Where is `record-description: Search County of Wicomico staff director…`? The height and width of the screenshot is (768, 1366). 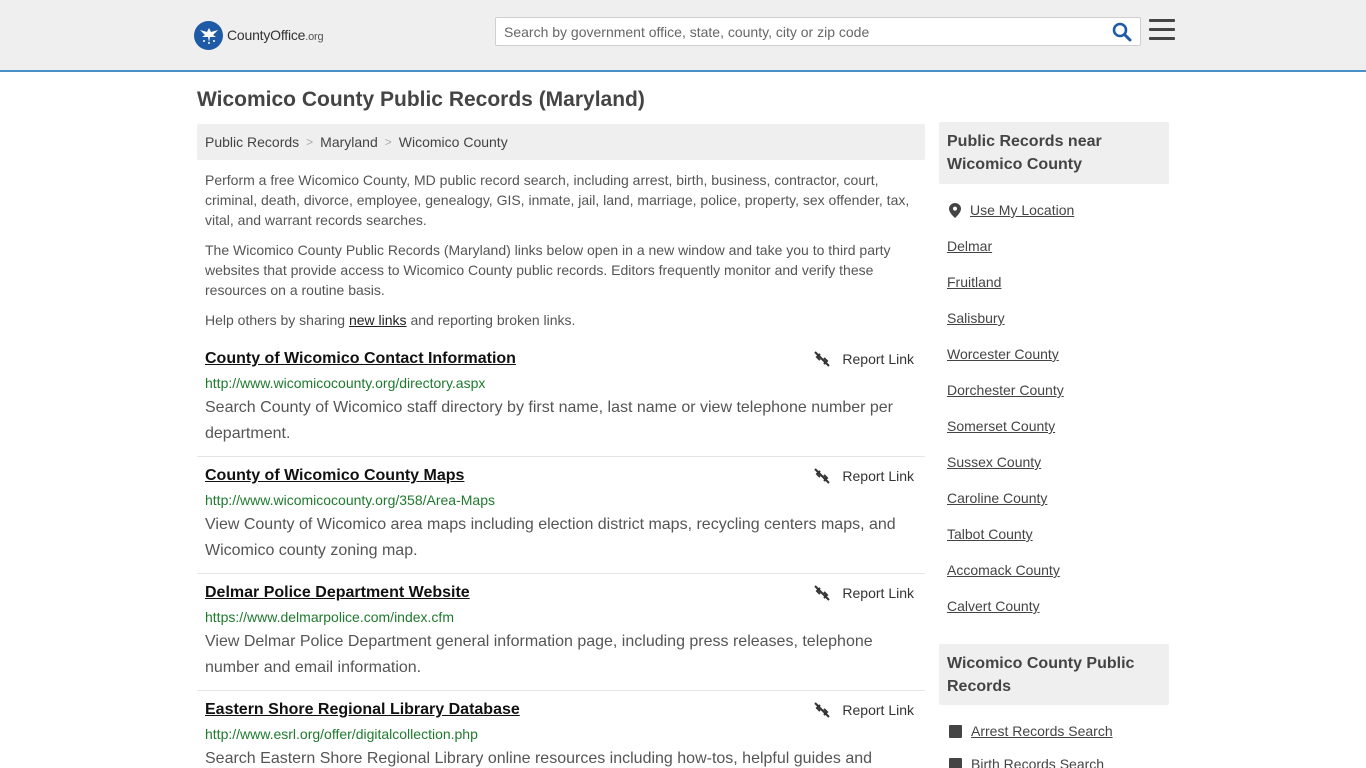 record-description: Search County of Wicomico staff director… is located at coordinates (549, 420).